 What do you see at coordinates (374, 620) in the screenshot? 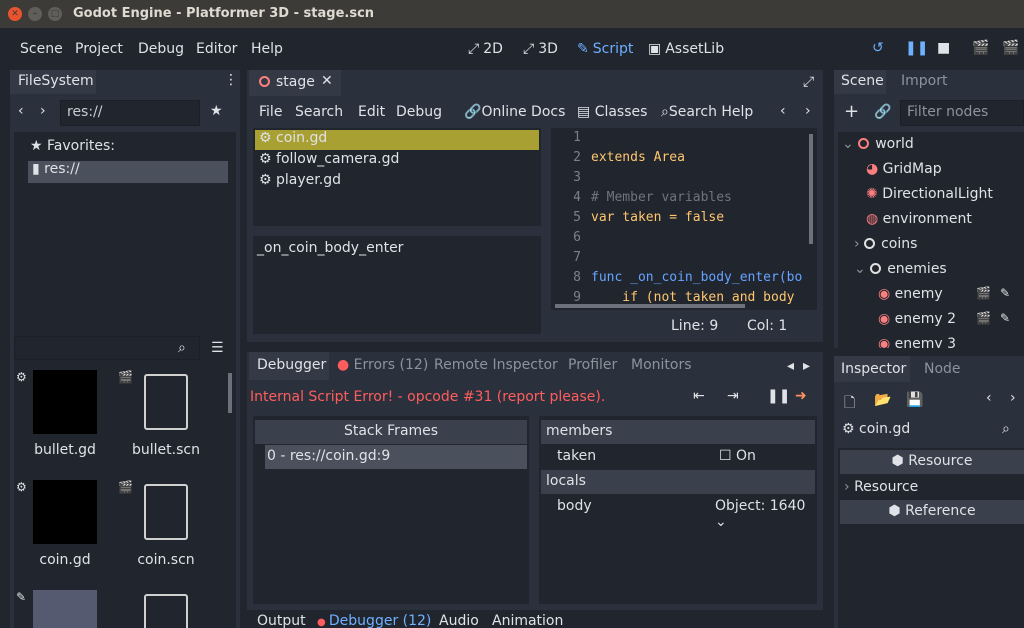
I see `tab-debugger-bottom: ● Debugger (12)` at bounding box center [374, 620].